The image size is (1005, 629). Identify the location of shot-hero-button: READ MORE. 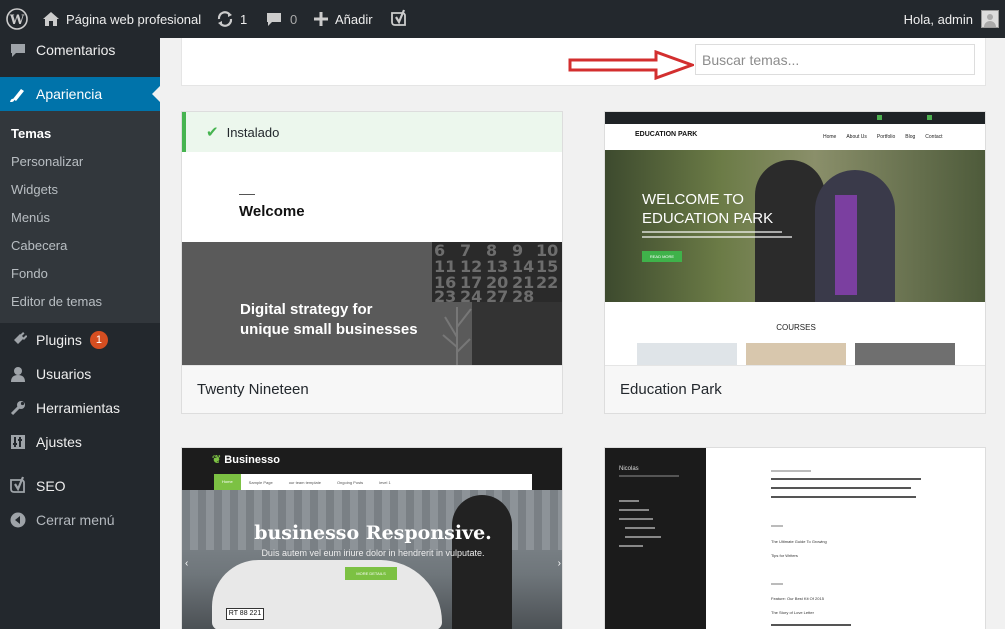
(662, 256).